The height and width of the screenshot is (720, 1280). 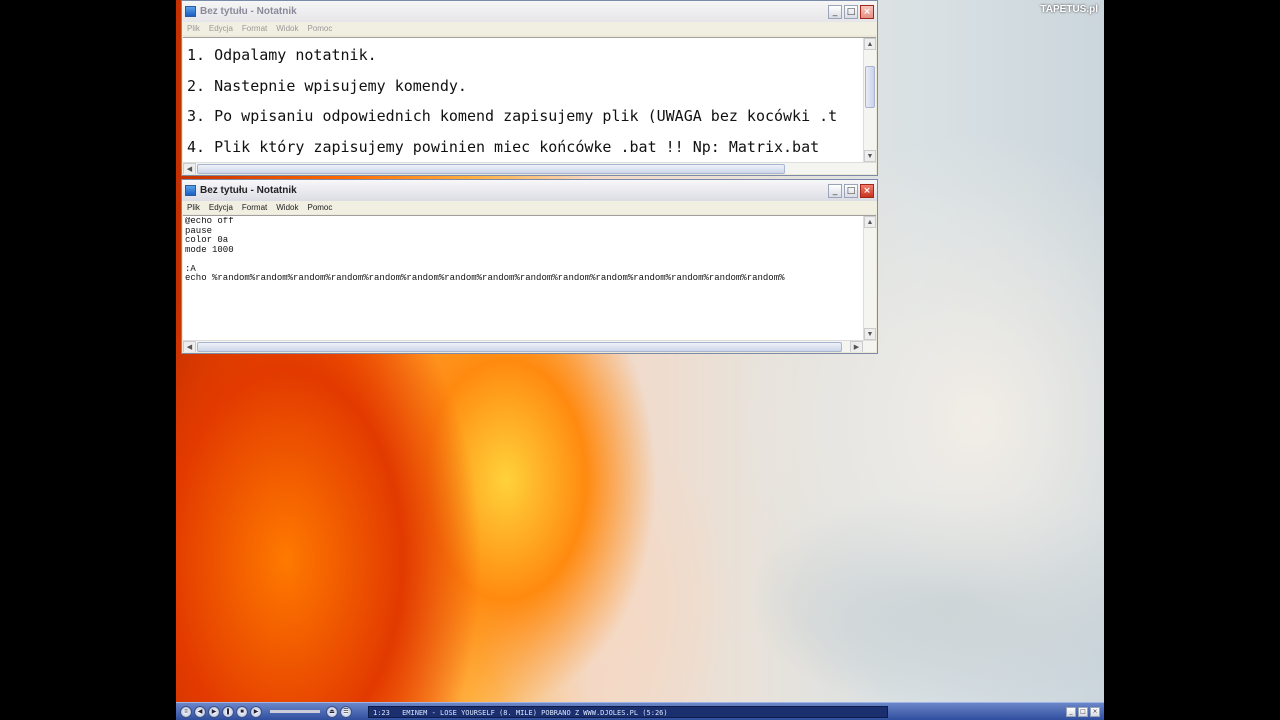 What do you see at coordinates (1069, 9) in the screenshot?
I see `watermark: TAPETUS.pl` at bounding box center [1069, 9].